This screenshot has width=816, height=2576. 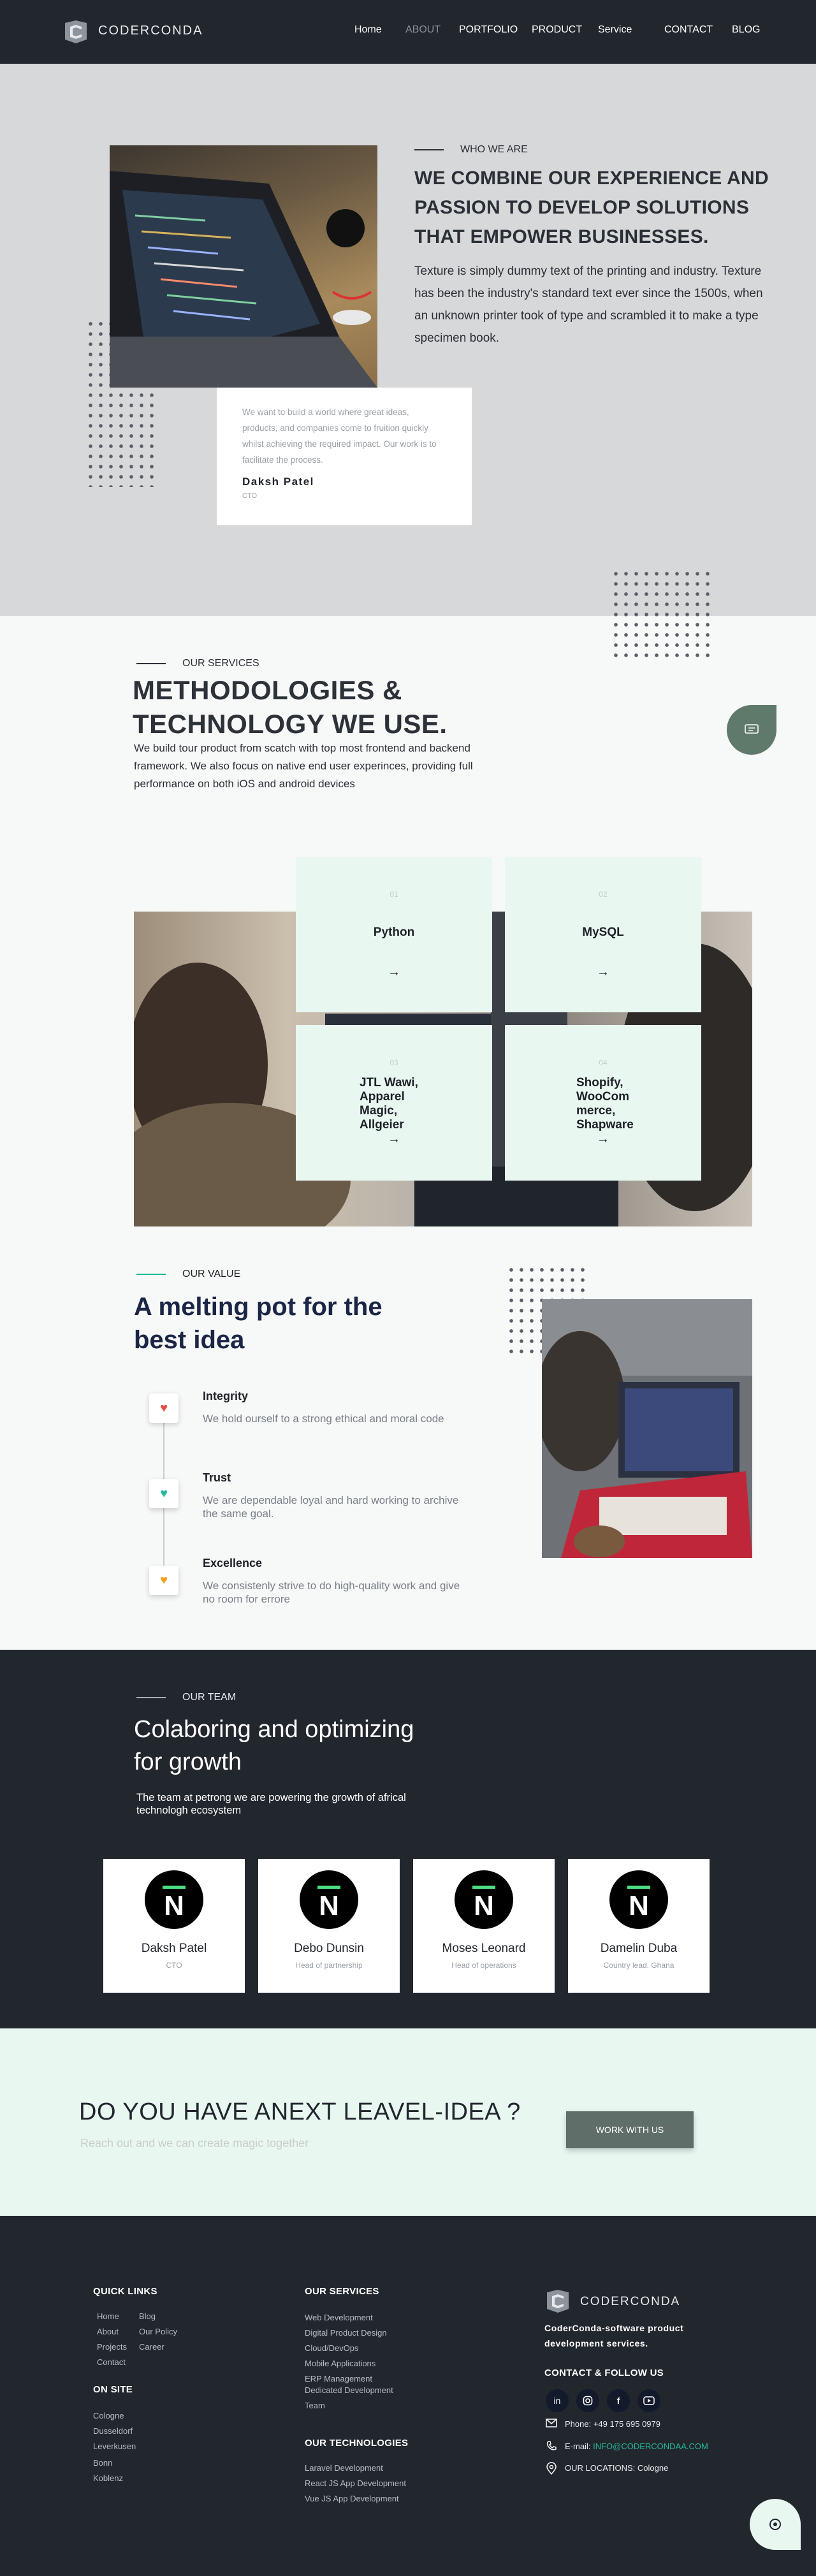 What do you see at coordinates (174, 1965) in the screenshot?
I see `member-role: CTO` at bounding box center [174, 1965].